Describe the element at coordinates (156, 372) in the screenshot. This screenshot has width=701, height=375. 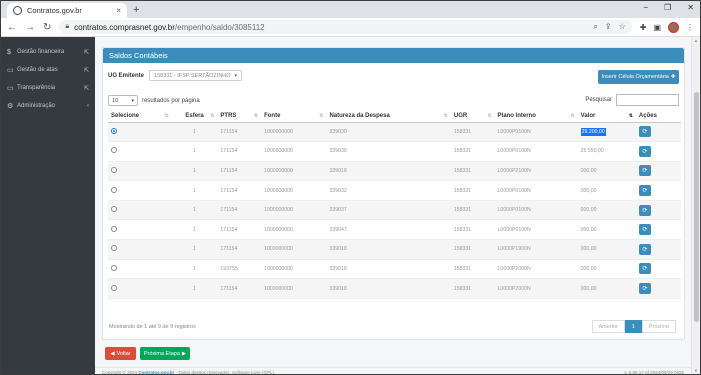
I see `footer-link: Contratos.gov.br` at that location.